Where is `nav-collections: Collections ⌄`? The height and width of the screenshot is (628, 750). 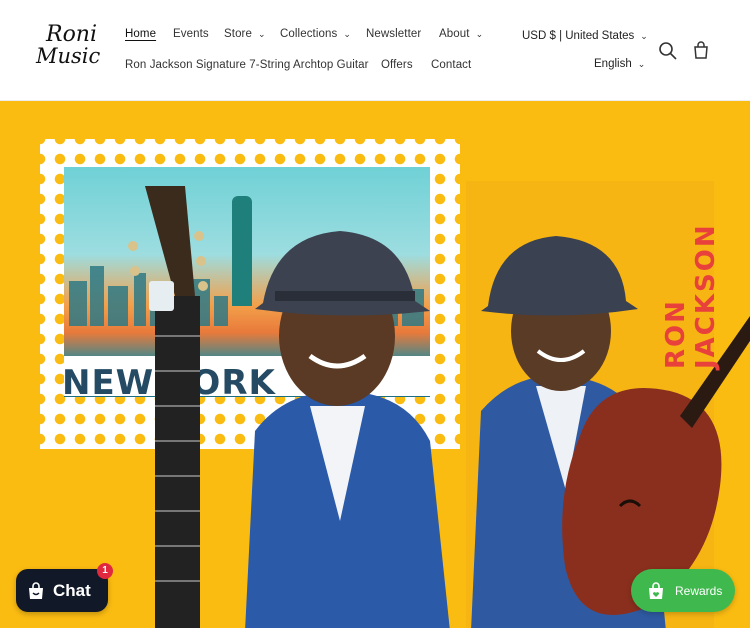
nav-collections: Collections ⌄ is located at coordinates (315, 34).